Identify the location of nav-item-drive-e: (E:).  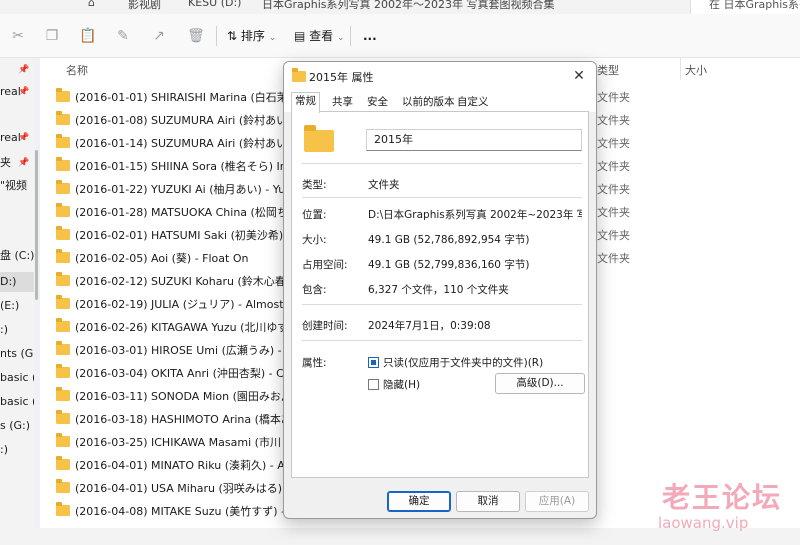
(17, 306).